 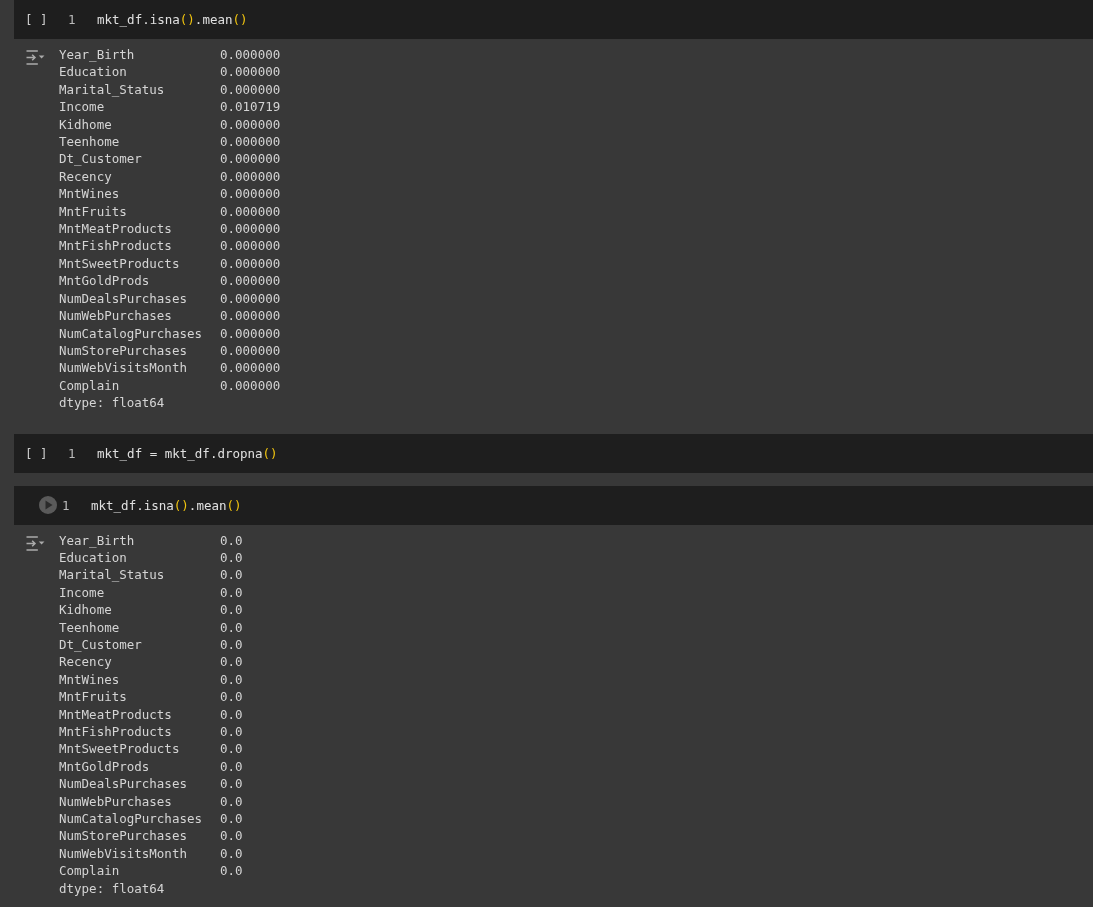 I want to click on code-line: mkt_df = mkt_df.dropna(), so click(x=187, y=453).